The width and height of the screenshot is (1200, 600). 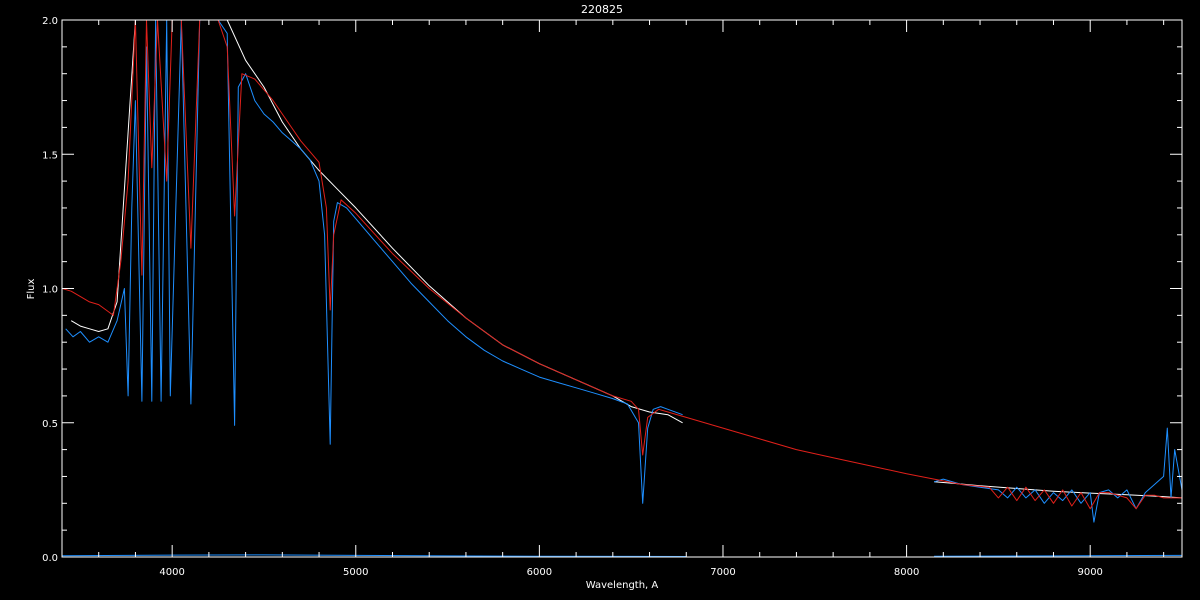 I want to click on y-tick-label: 1.5, so click(x=50, y=155).